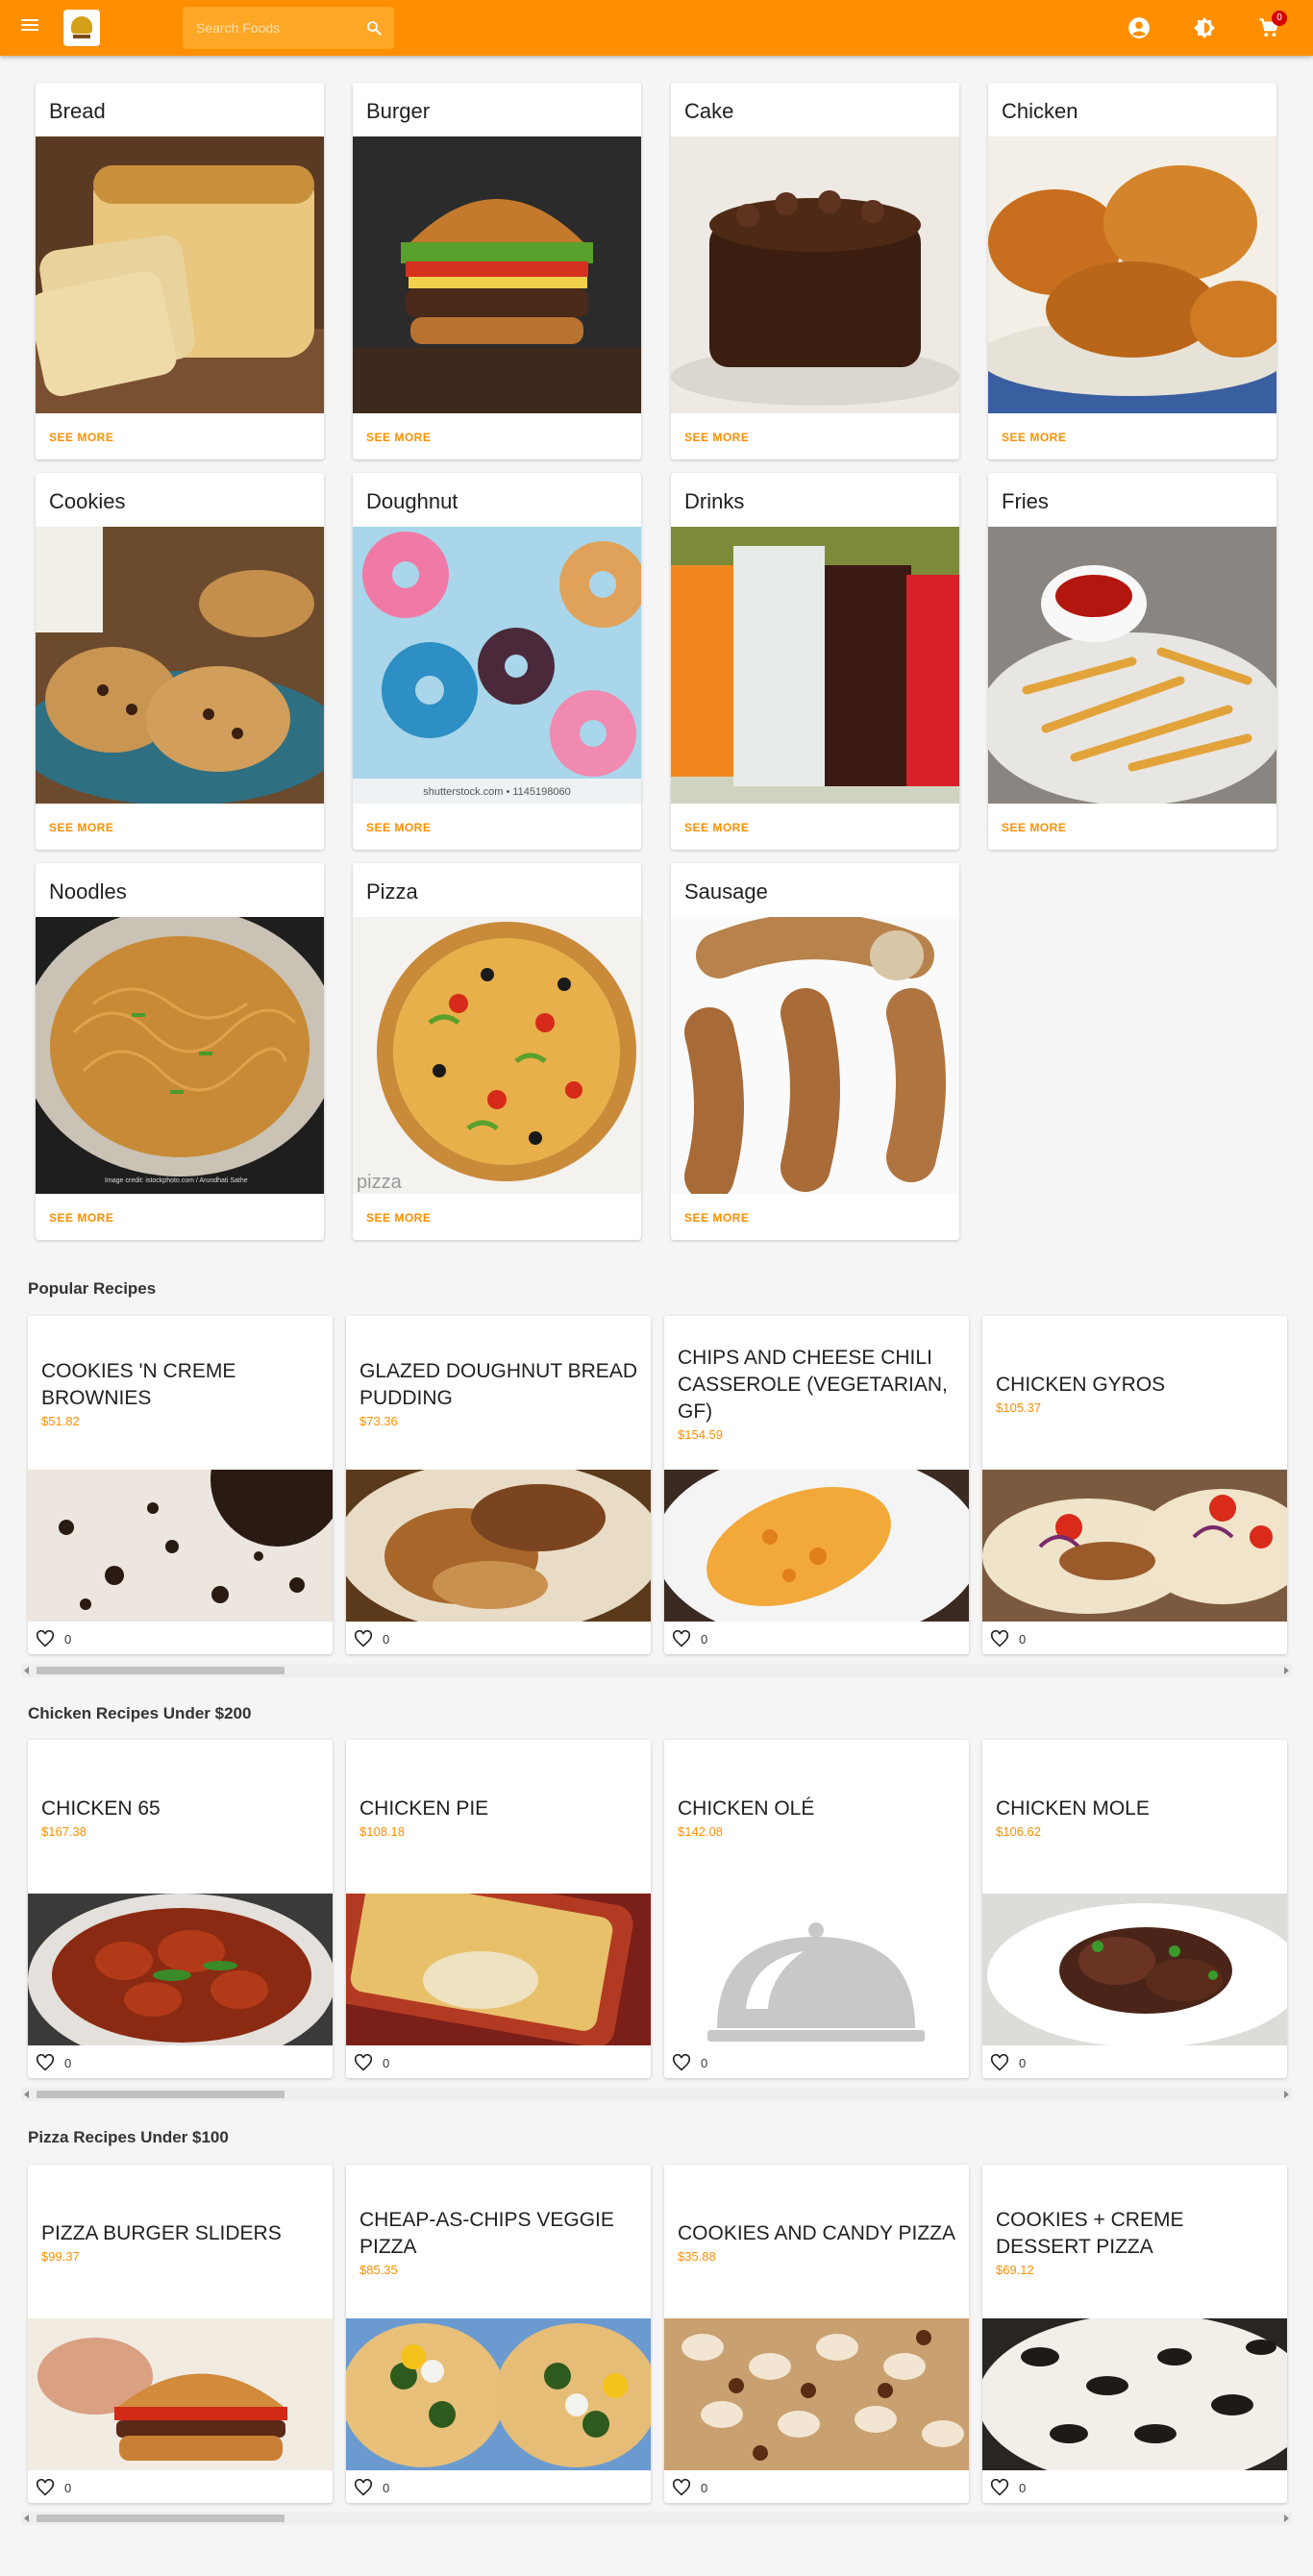  Describe the element at coordinates (392, 891) in the screenshot. I see `category-title: Pizza` at that location.